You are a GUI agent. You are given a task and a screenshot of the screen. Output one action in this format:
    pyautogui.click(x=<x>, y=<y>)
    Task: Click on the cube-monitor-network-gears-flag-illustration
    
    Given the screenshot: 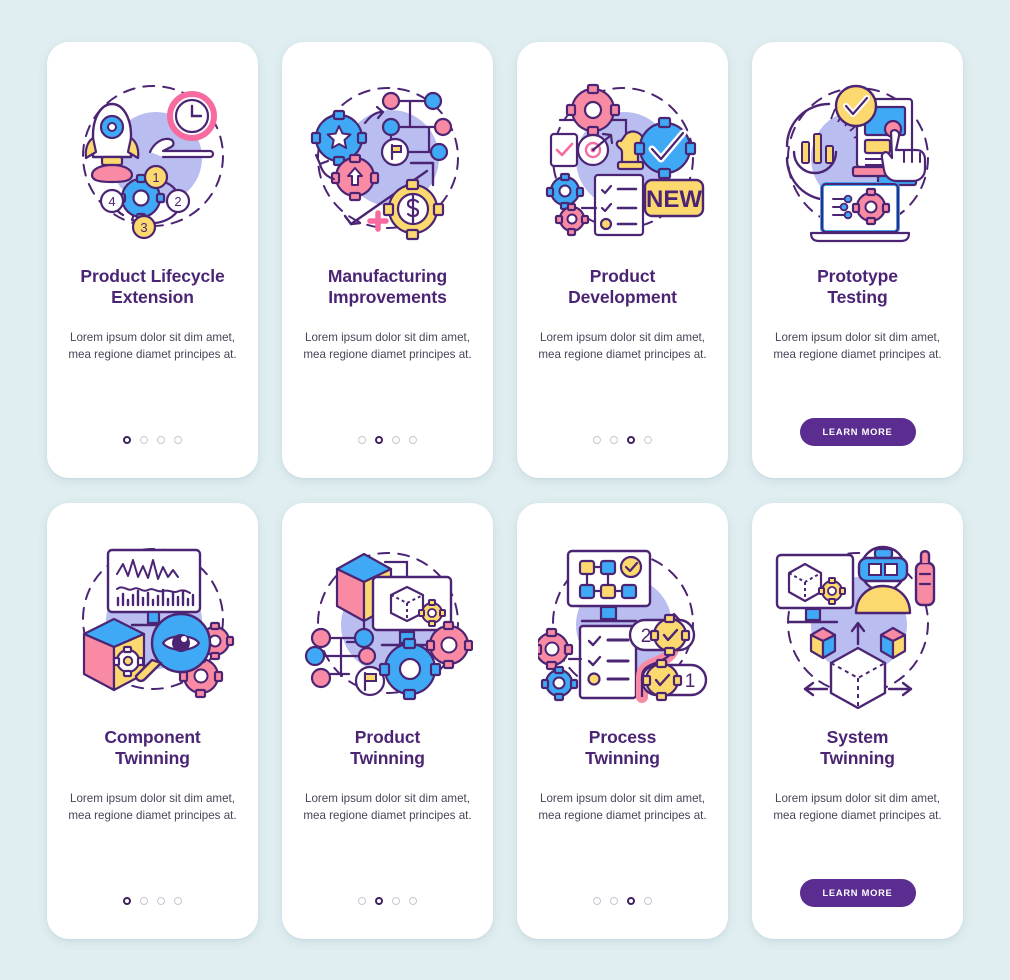 What is the action you would take?
    pyautogui.click(x=388, y=623)
    